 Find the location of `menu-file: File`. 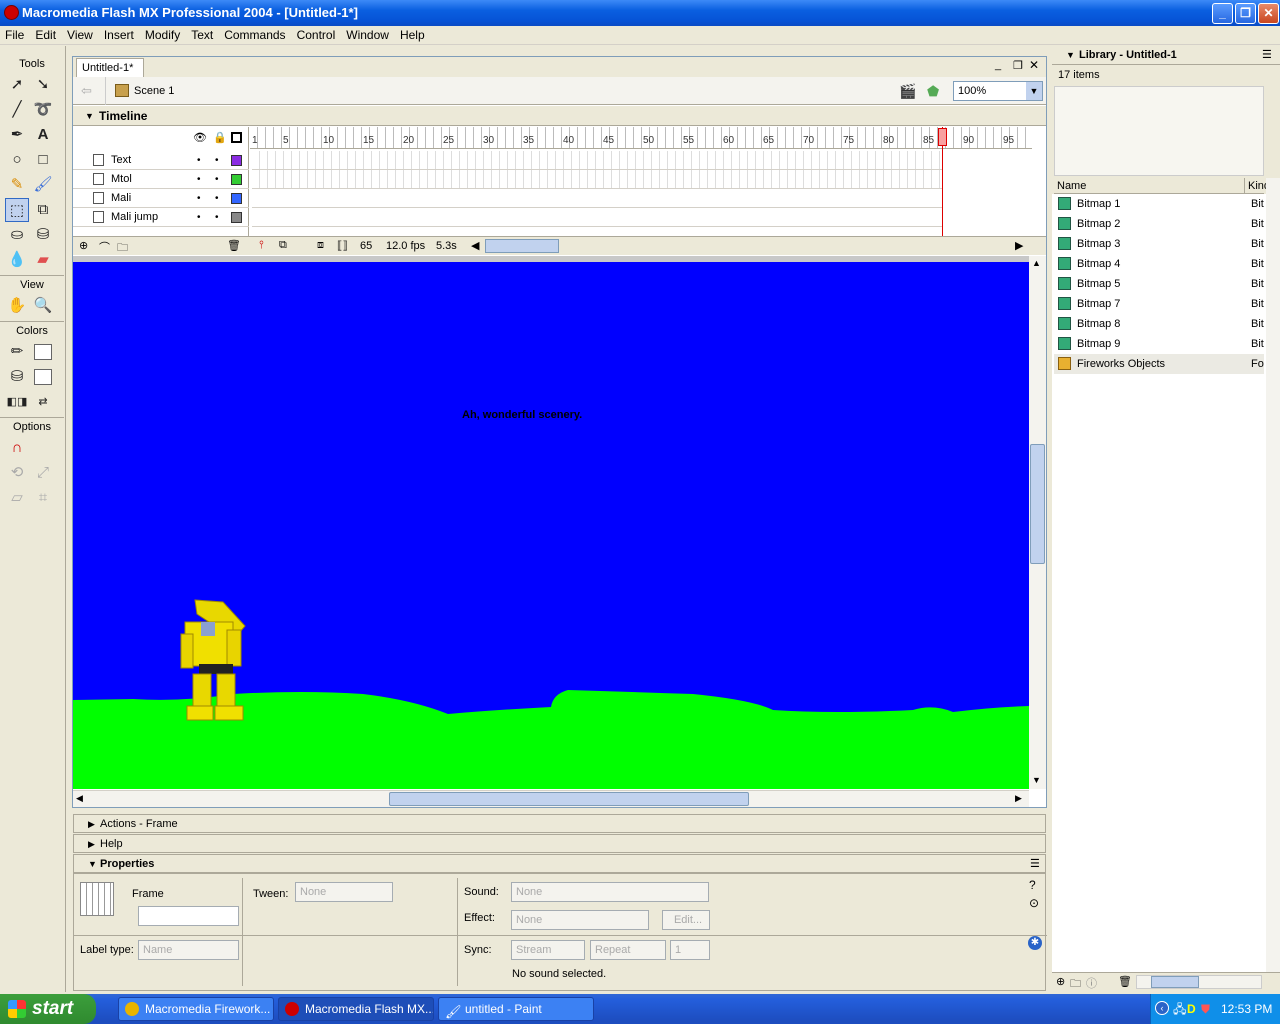

menu-file: File is located at coordinates (15, 34).